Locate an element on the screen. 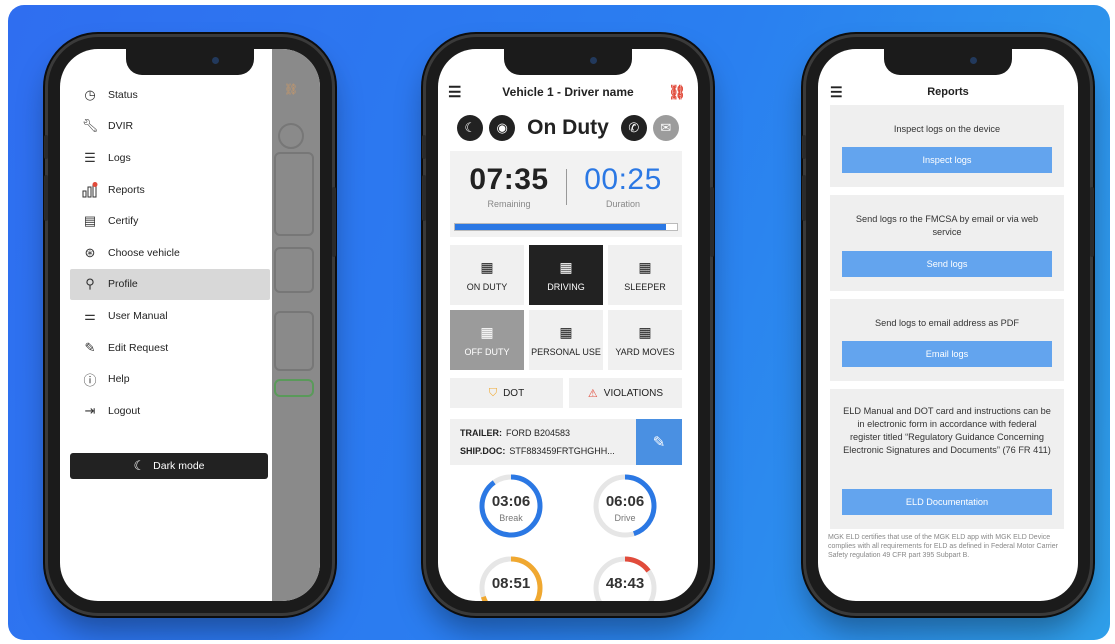 The height and width of the screenshot is (644, 1115). background-overlay: ⛓ is located at coordinates (296, 325).